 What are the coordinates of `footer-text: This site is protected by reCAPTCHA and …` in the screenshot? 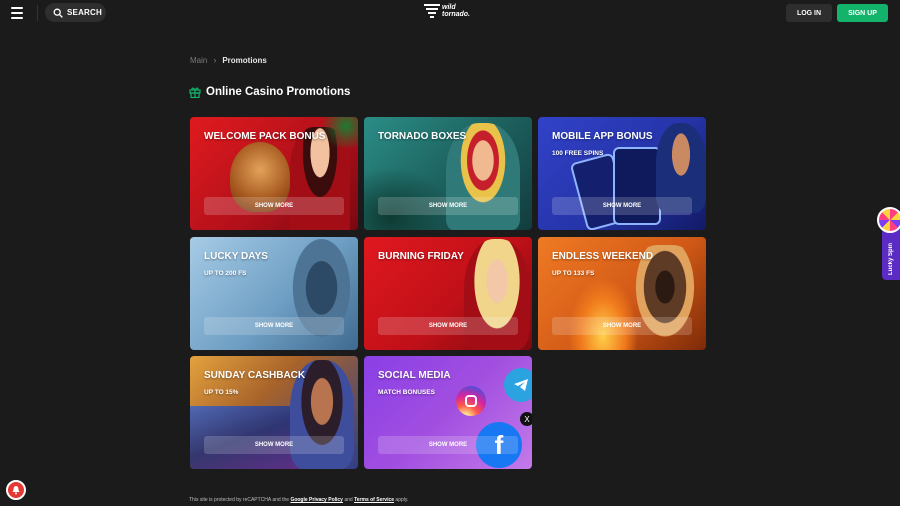 It's located at (240, 500).